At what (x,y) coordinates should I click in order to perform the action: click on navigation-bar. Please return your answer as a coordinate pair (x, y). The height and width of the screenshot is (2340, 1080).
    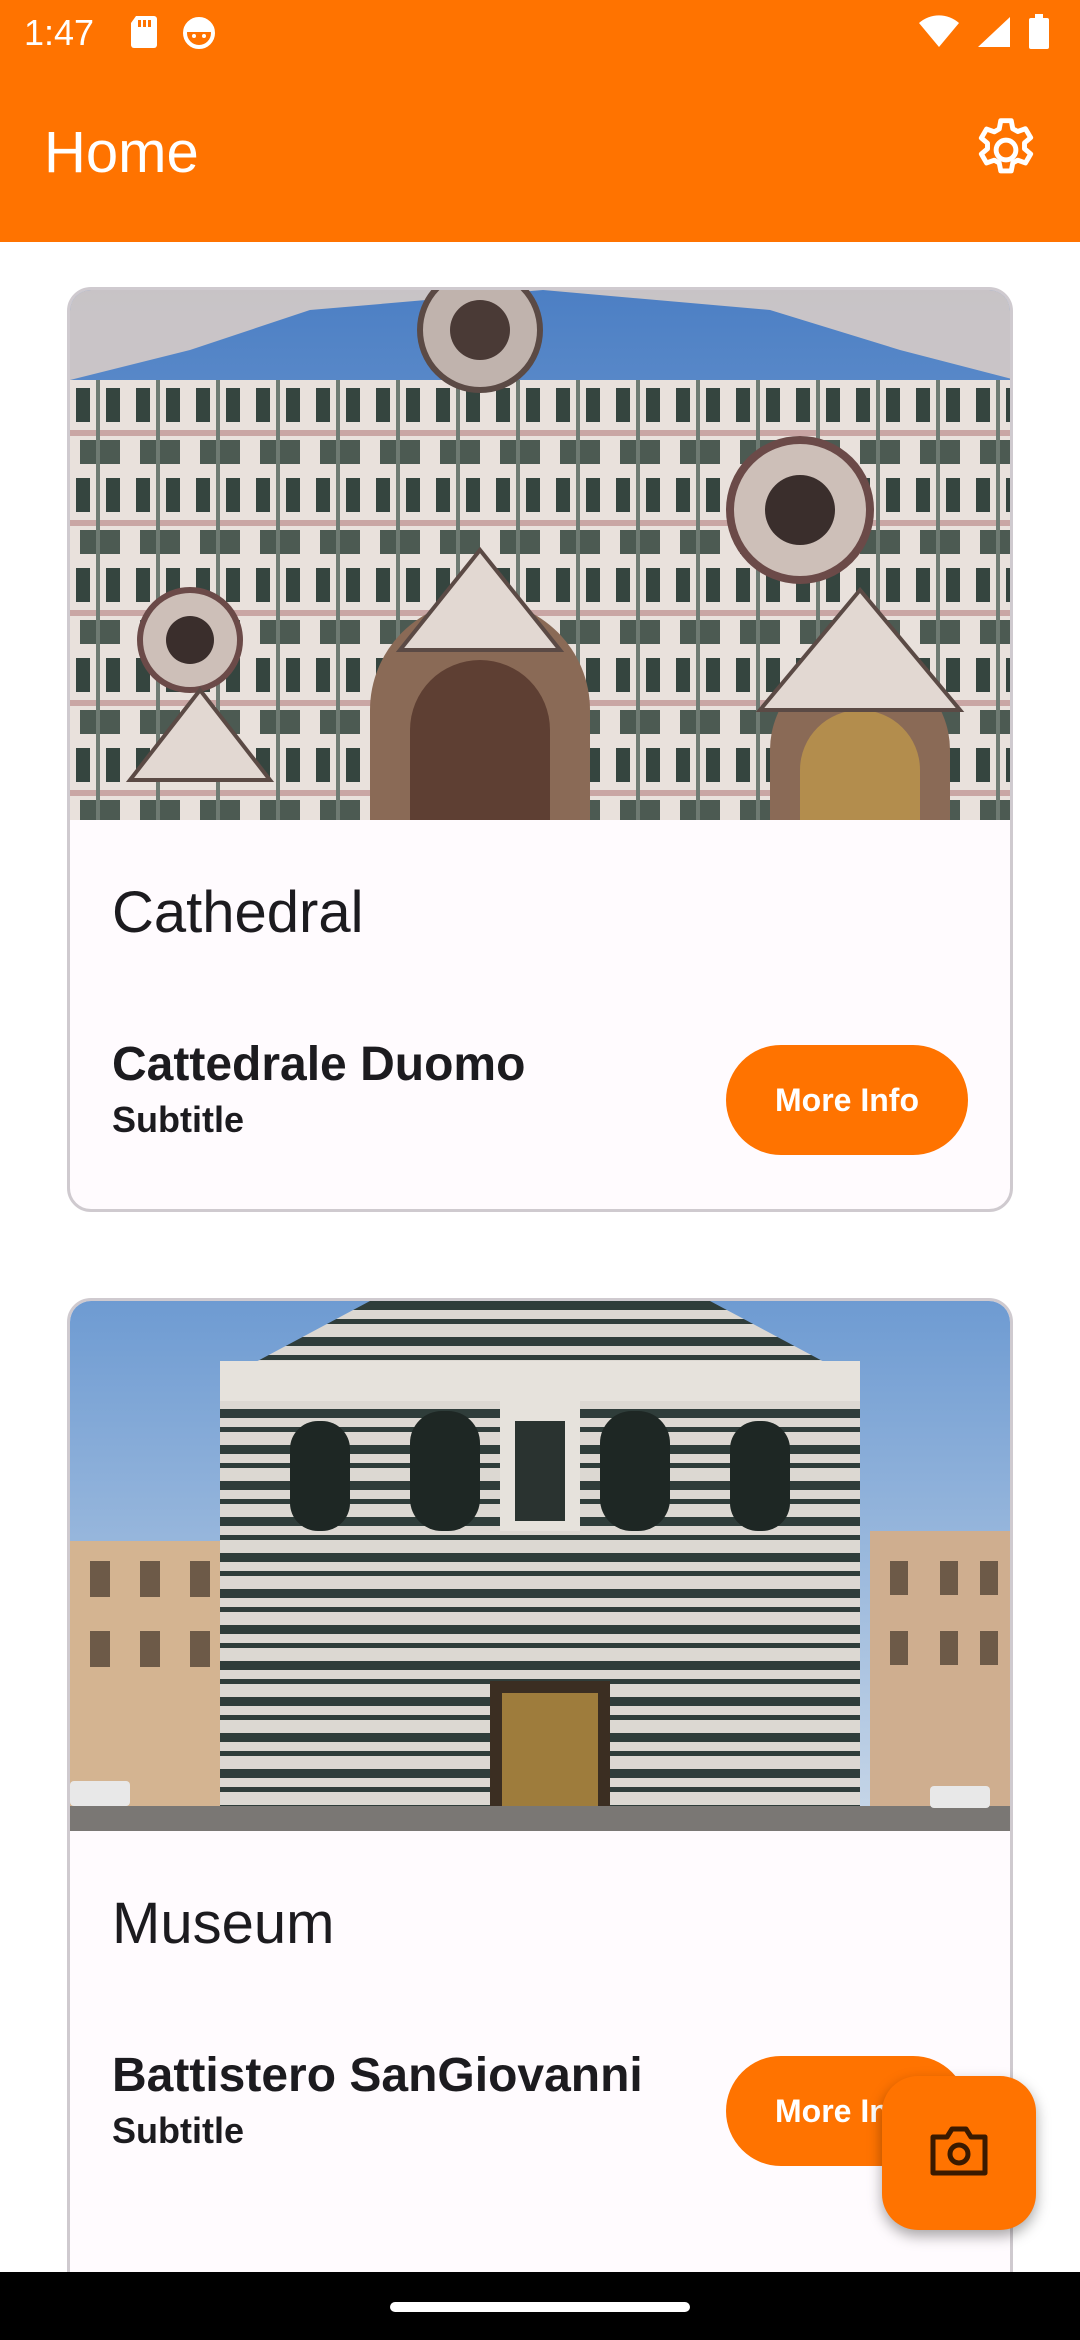
    Looking at the image, I should click on (540, 2306).